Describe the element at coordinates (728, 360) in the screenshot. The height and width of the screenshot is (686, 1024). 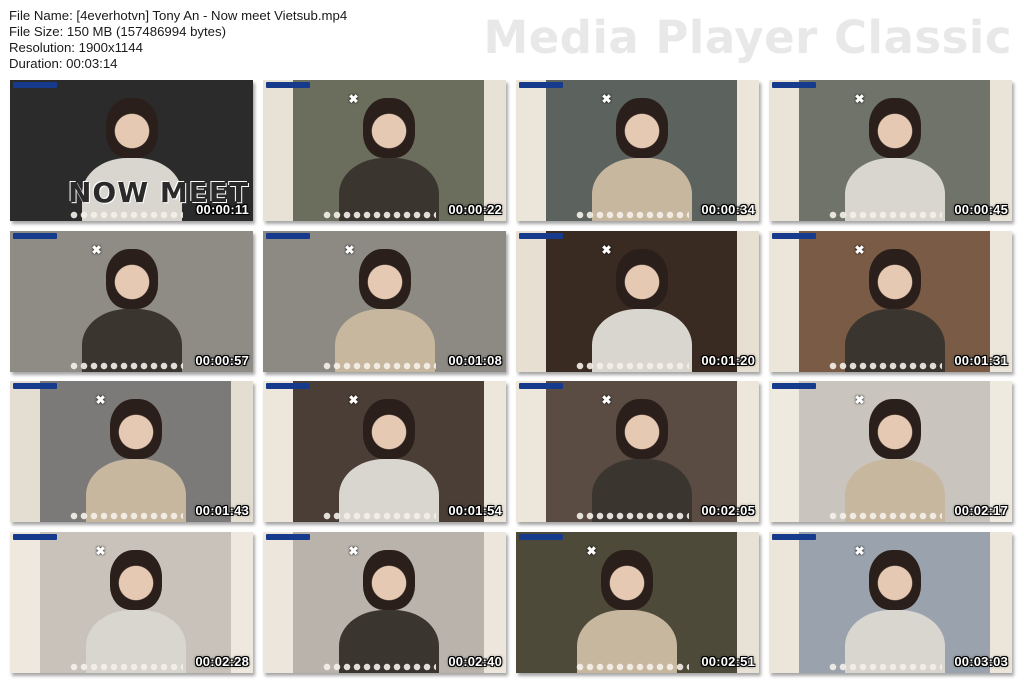
I see `timestamp: 00:01:20` at that location.